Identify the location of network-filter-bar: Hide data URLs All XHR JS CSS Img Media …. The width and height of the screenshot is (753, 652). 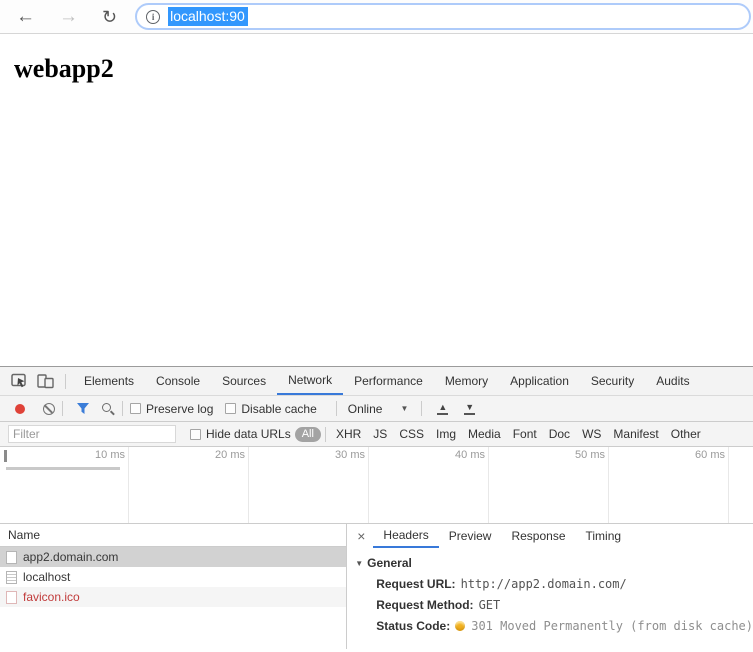
(376, 434).